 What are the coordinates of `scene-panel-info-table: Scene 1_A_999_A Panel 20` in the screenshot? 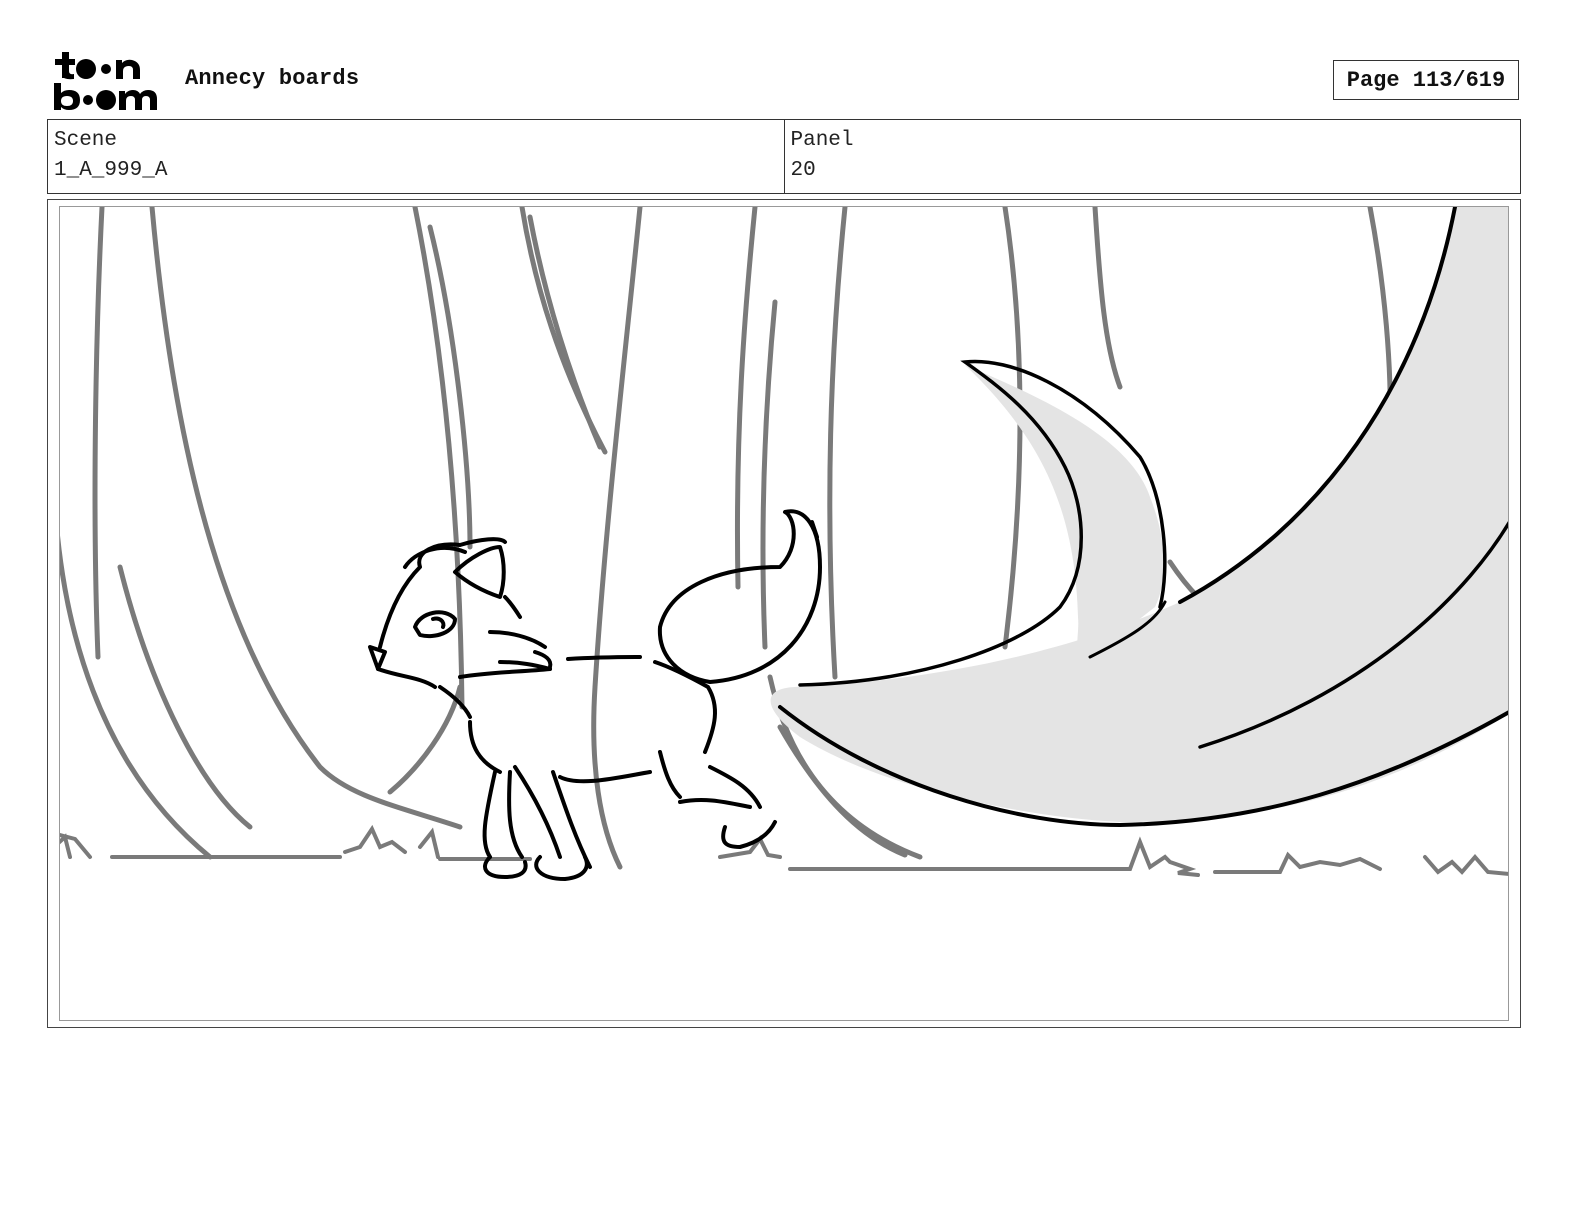 It's located at (784, 156).